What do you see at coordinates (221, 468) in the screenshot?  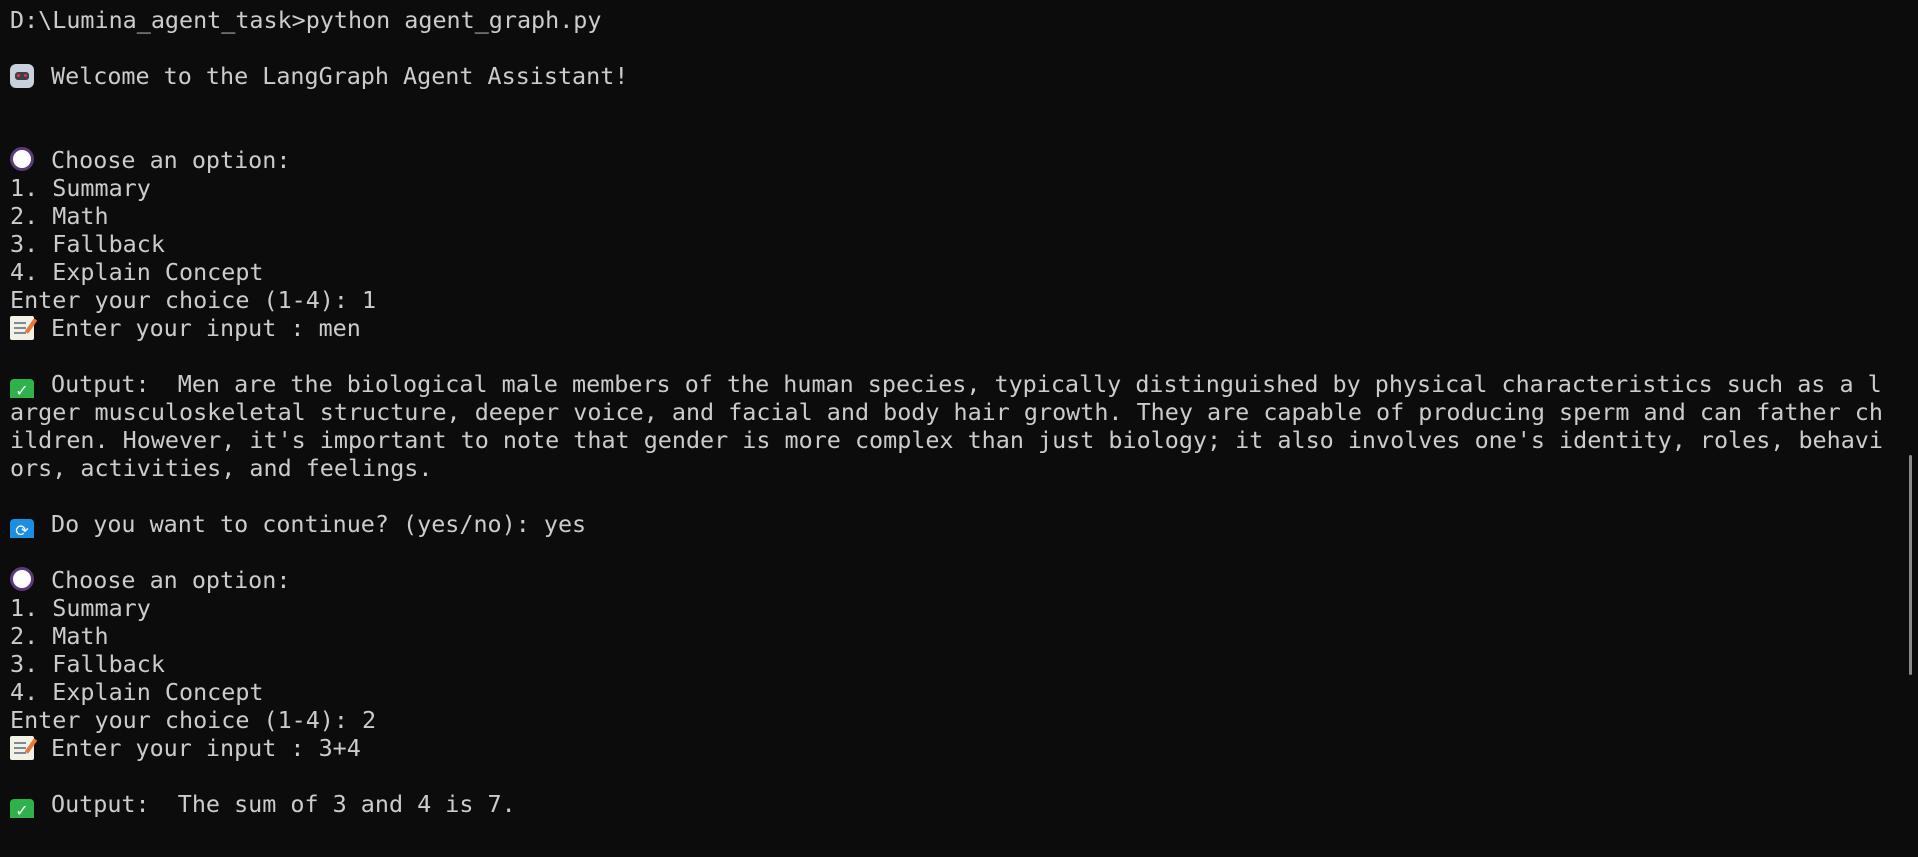 I see `output-wrap-line: ors, activities, and feelings.` at bounding box center [221, 468].